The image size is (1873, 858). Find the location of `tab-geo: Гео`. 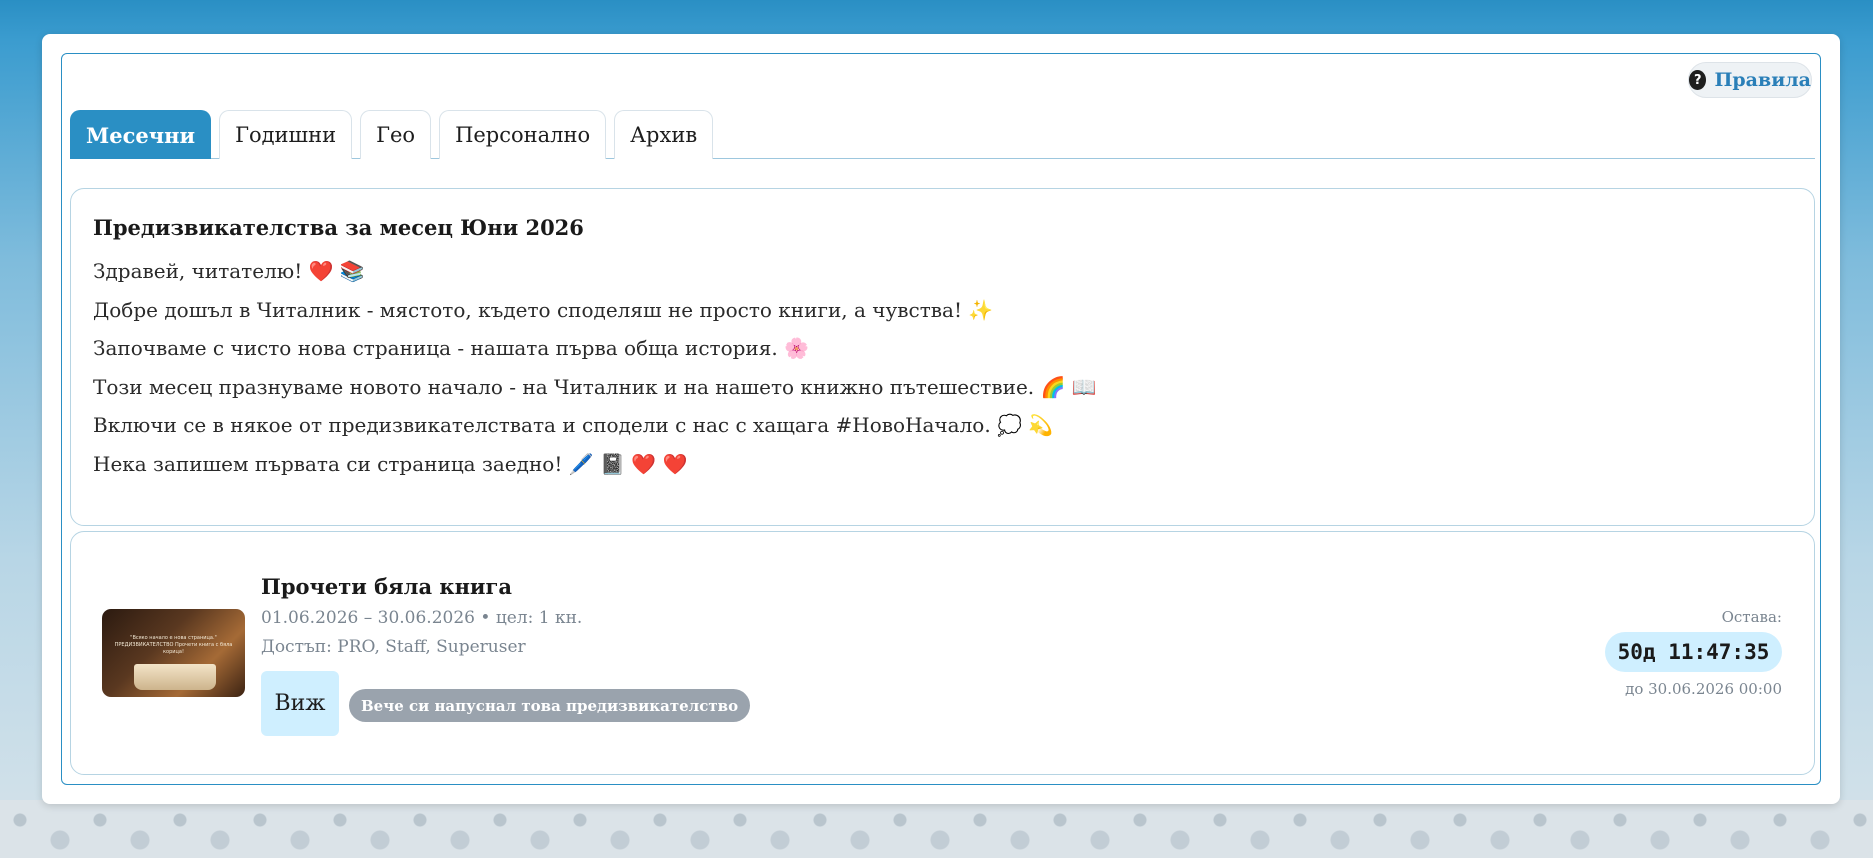

tab-geo: Гео is located at coordinates (396, 134).